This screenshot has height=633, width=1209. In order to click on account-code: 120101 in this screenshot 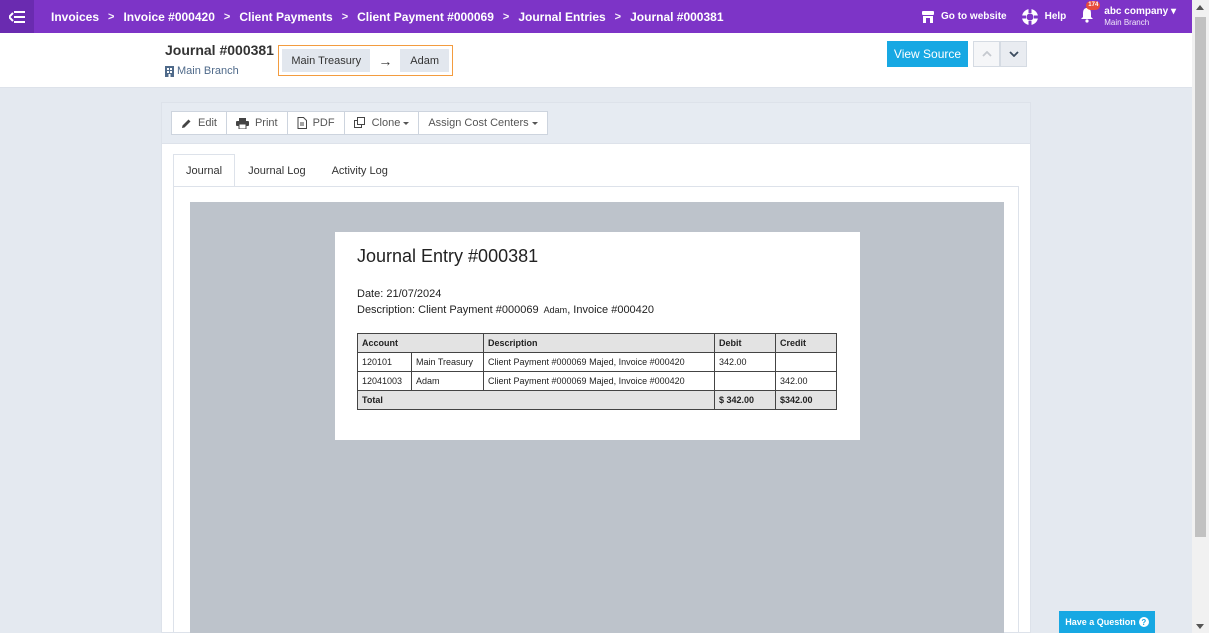, I will do `click(384, 362)`.